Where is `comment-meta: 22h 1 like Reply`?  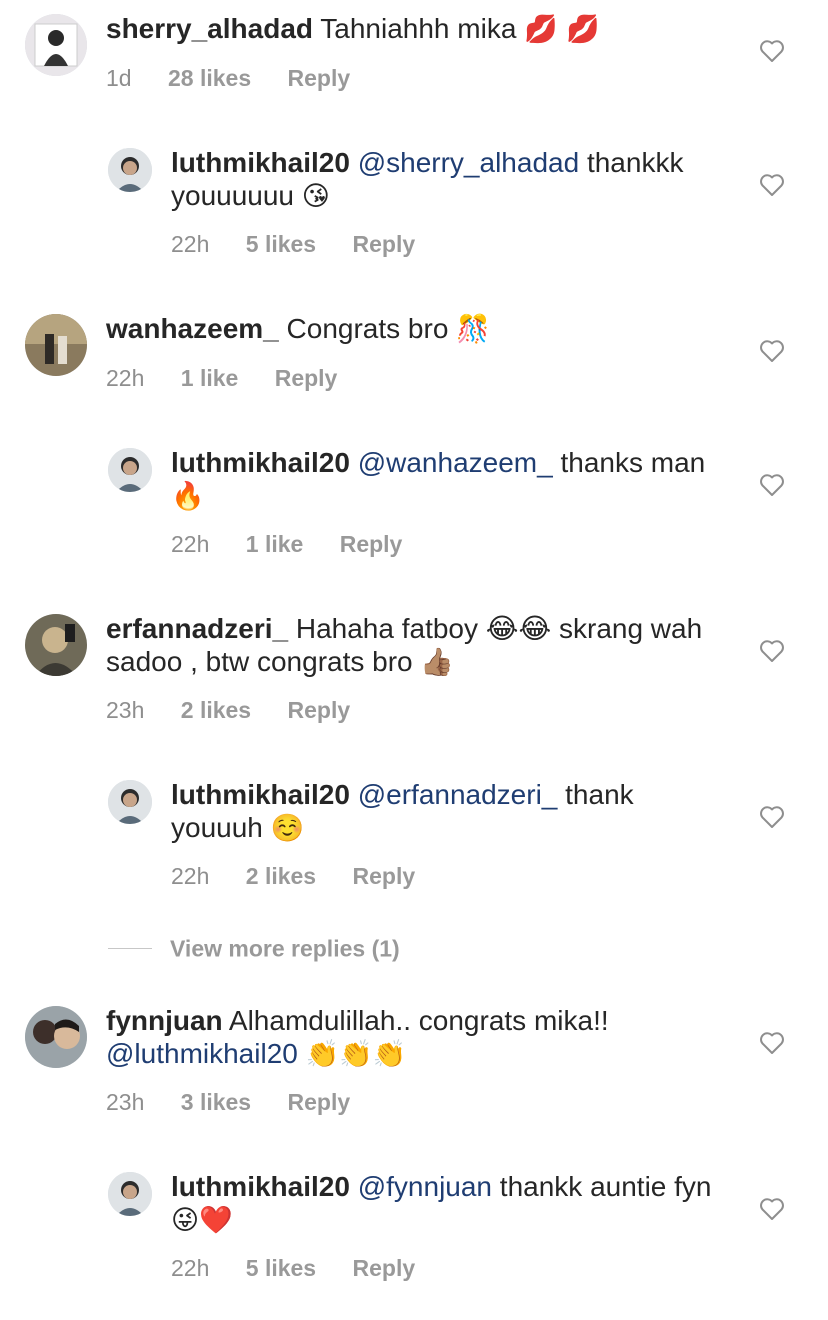
comment-meta: 22h 1 like Reply is located at coordinates (236, 378).